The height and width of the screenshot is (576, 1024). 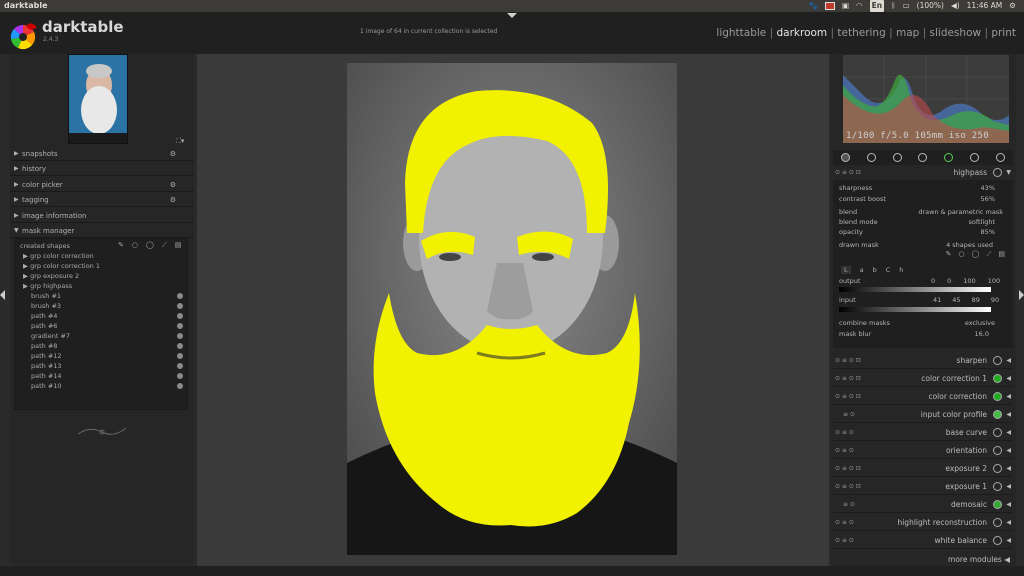 I want to click on module-color-correction: ⊙ ≡ ⊙ ⊡ color correction ◀, so click(x=923, y=396).